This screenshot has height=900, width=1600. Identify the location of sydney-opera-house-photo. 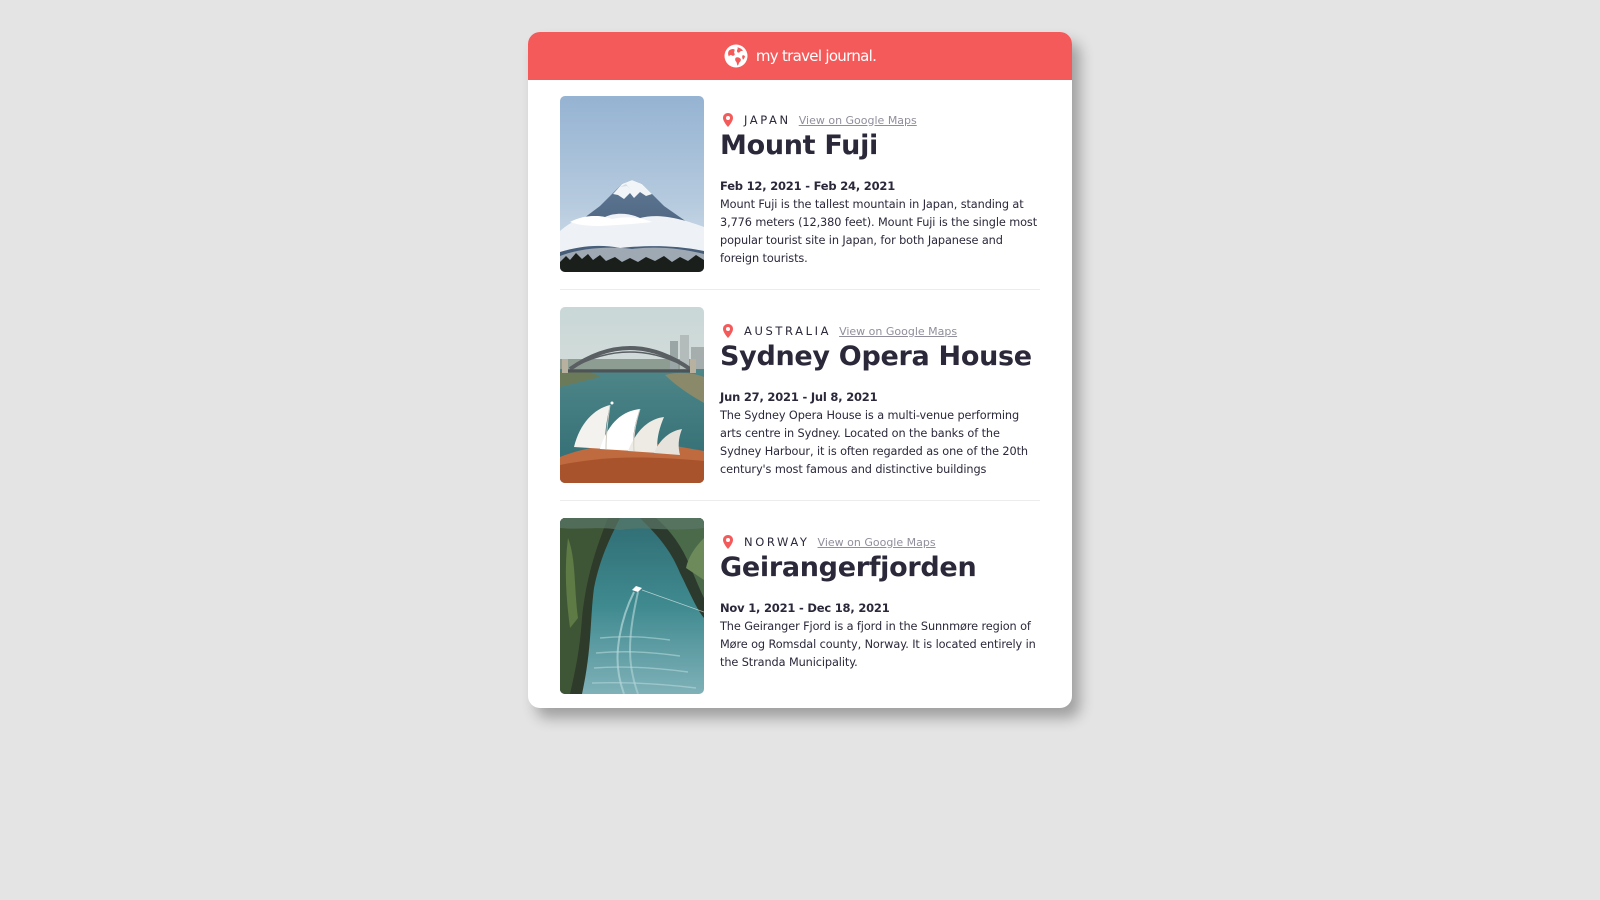
(632, 395).